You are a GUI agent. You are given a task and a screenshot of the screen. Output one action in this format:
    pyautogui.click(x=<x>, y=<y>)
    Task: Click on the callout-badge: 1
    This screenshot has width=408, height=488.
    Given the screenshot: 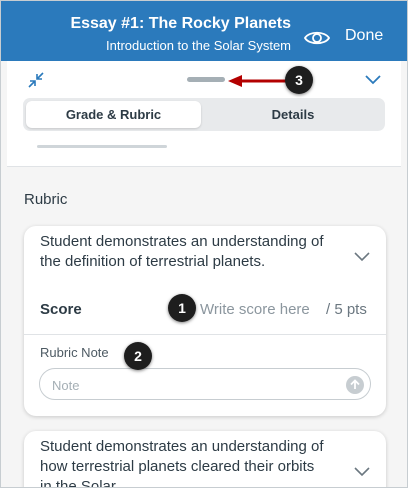 What is the action you would take?
    pyautogui.click(x=182, y=308)
    